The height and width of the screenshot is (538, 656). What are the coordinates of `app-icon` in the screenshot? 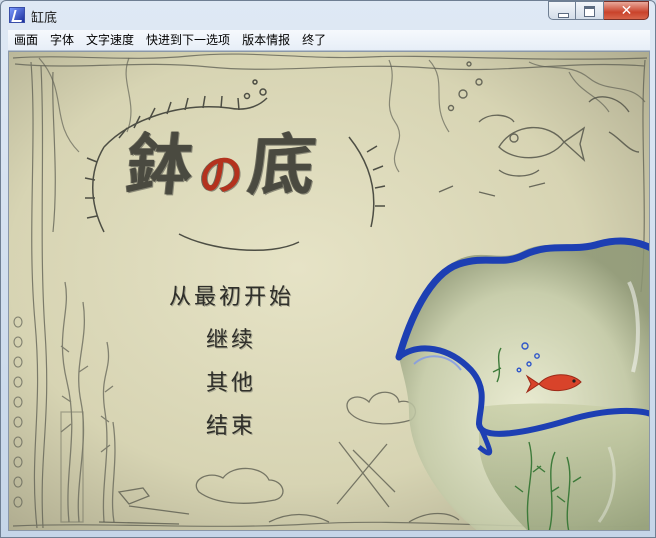 It's located at (17, 15).